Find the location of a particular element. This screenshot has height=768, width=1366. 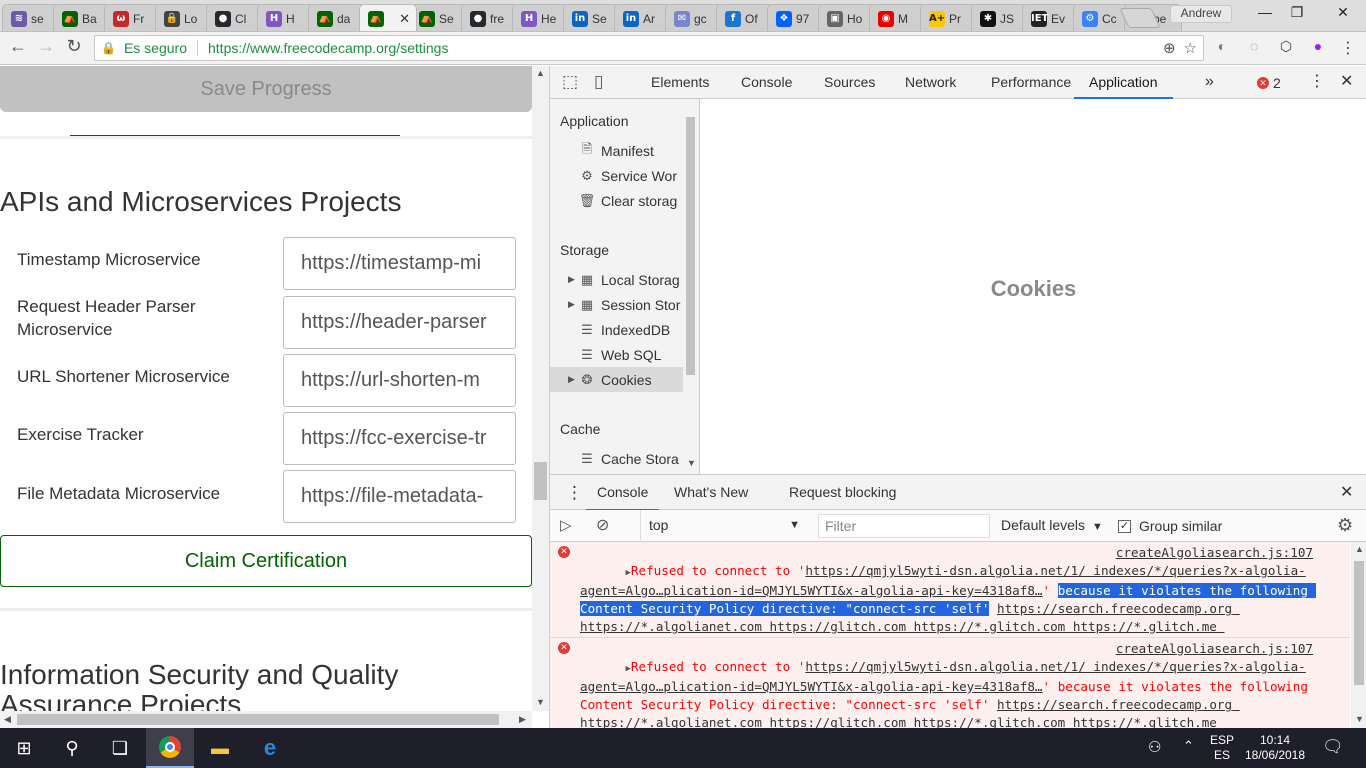

browser-tab: ◉ M is located at coordinates (898, 17).